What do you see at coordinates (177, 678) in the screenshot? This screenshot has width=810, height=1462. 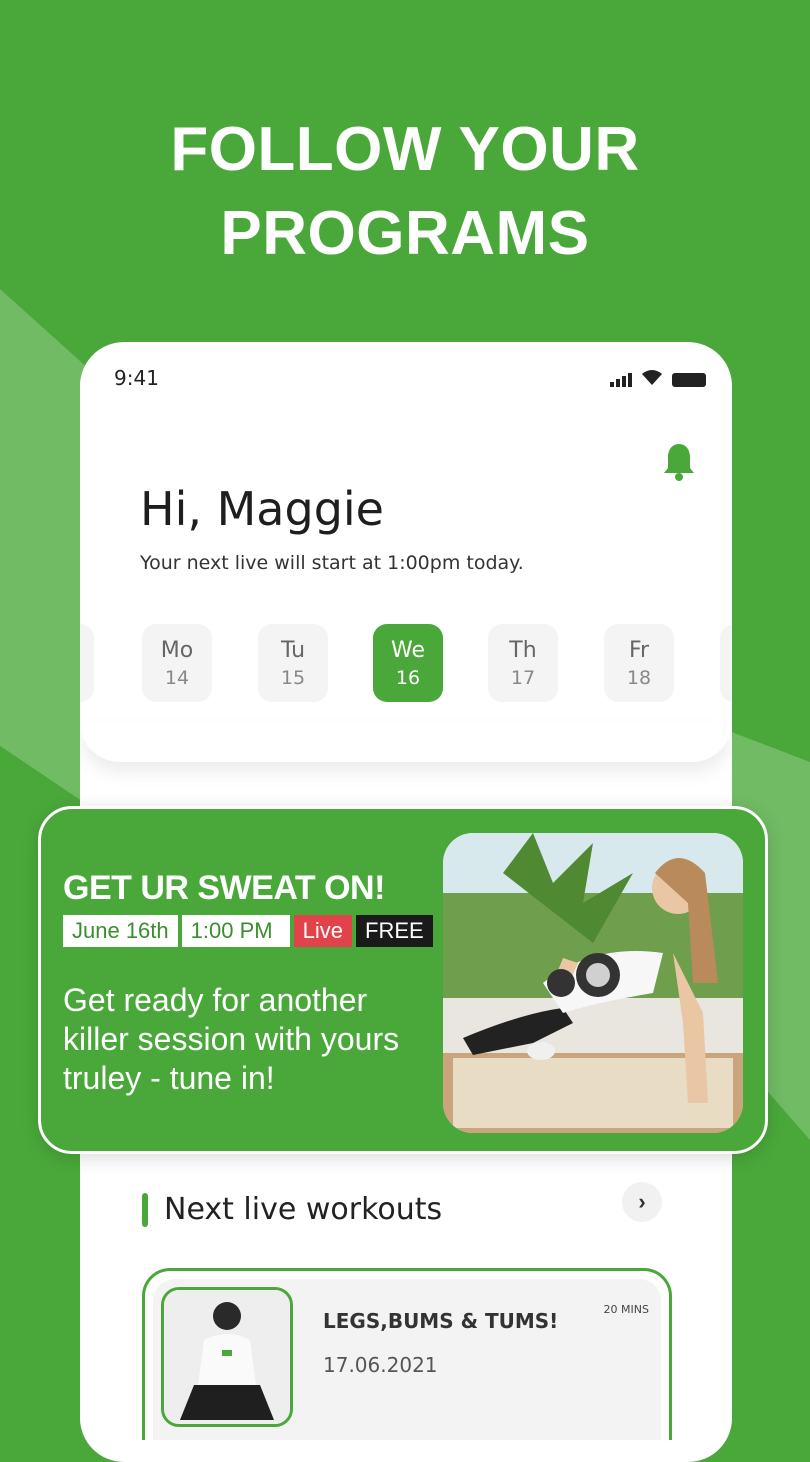 I see `day-number: 14` at bounding box center [177, 678].